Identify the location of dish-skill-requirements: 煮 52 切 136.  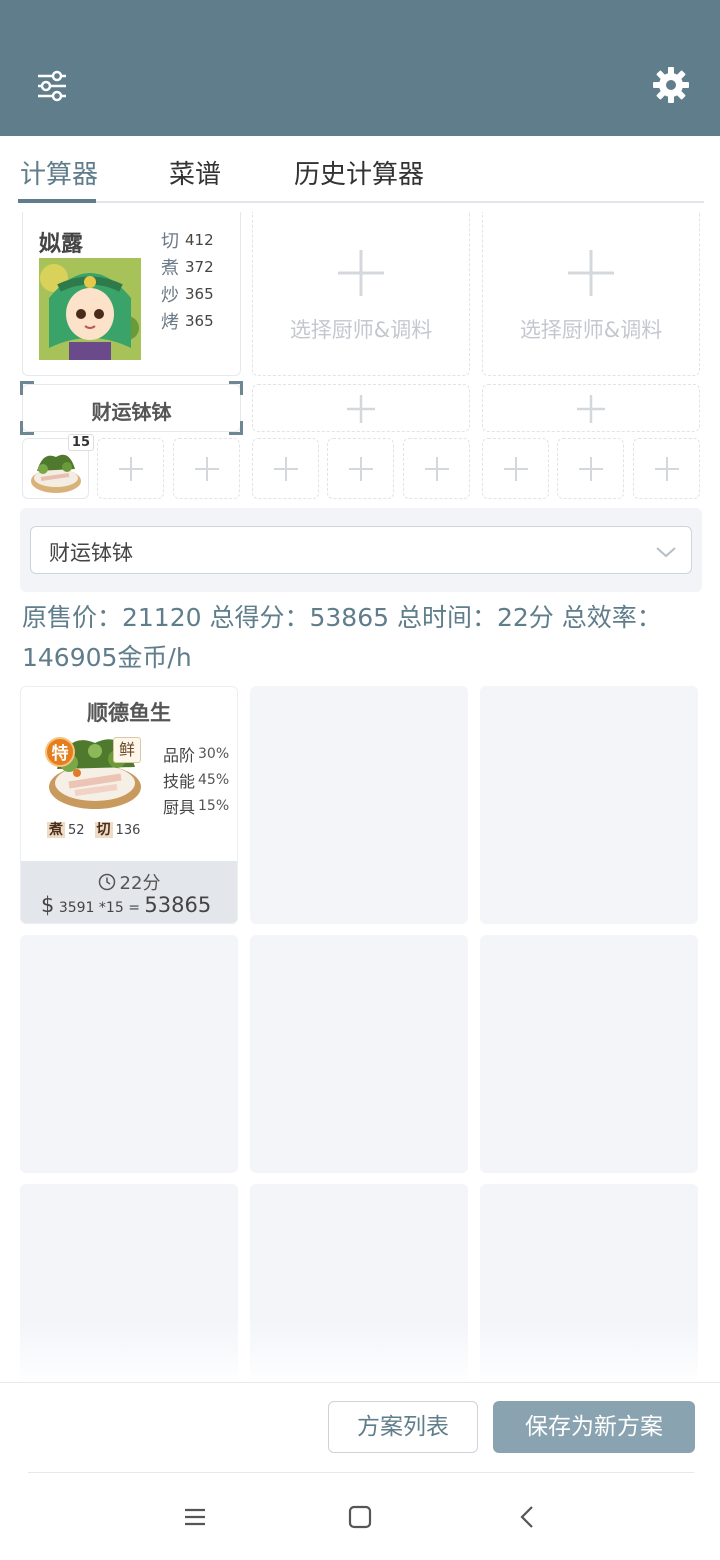
(93, 829).